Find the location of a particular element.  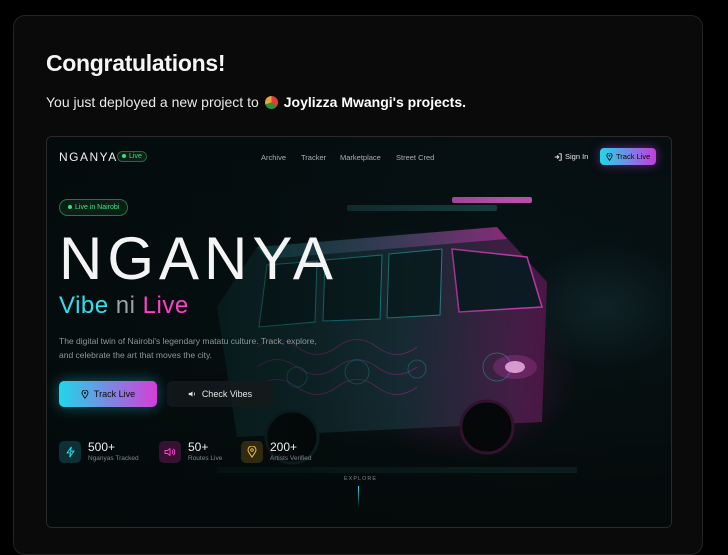

site-logo: NGANYA is located at coordinates (88, 157).